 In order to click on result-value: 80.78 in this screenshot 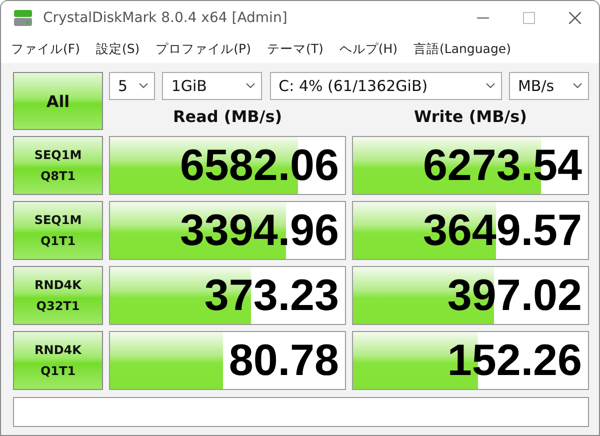, I will do `click(283, 361)`.